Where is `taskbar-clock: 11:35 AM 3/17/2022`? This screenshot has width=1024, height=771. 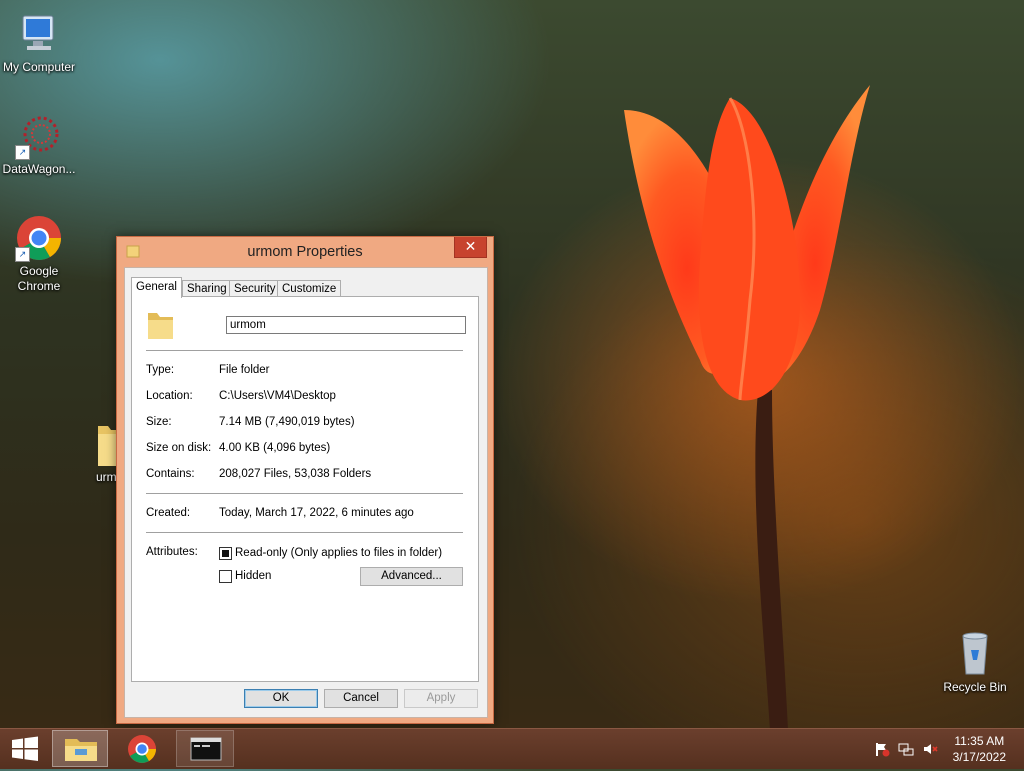
taskbar-clock: 11:35 AM 3/17/2022 is located at coordinates (979, 749).